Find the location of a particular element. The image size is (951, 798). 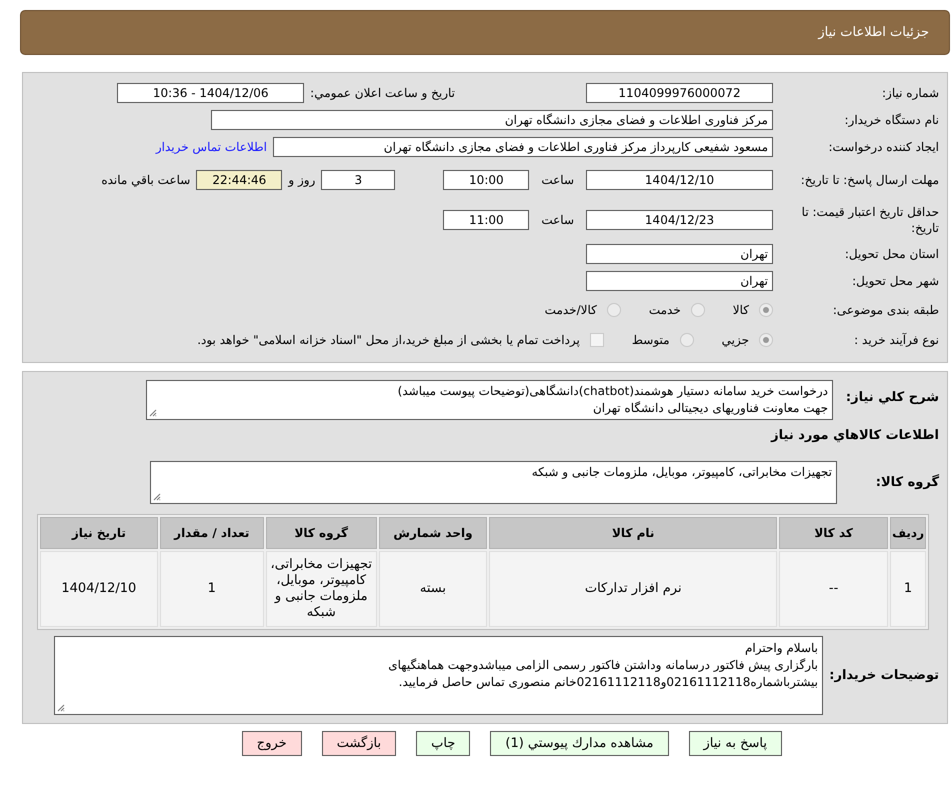

date-field: 1404/12/23 is located at coordinates (679, 220).